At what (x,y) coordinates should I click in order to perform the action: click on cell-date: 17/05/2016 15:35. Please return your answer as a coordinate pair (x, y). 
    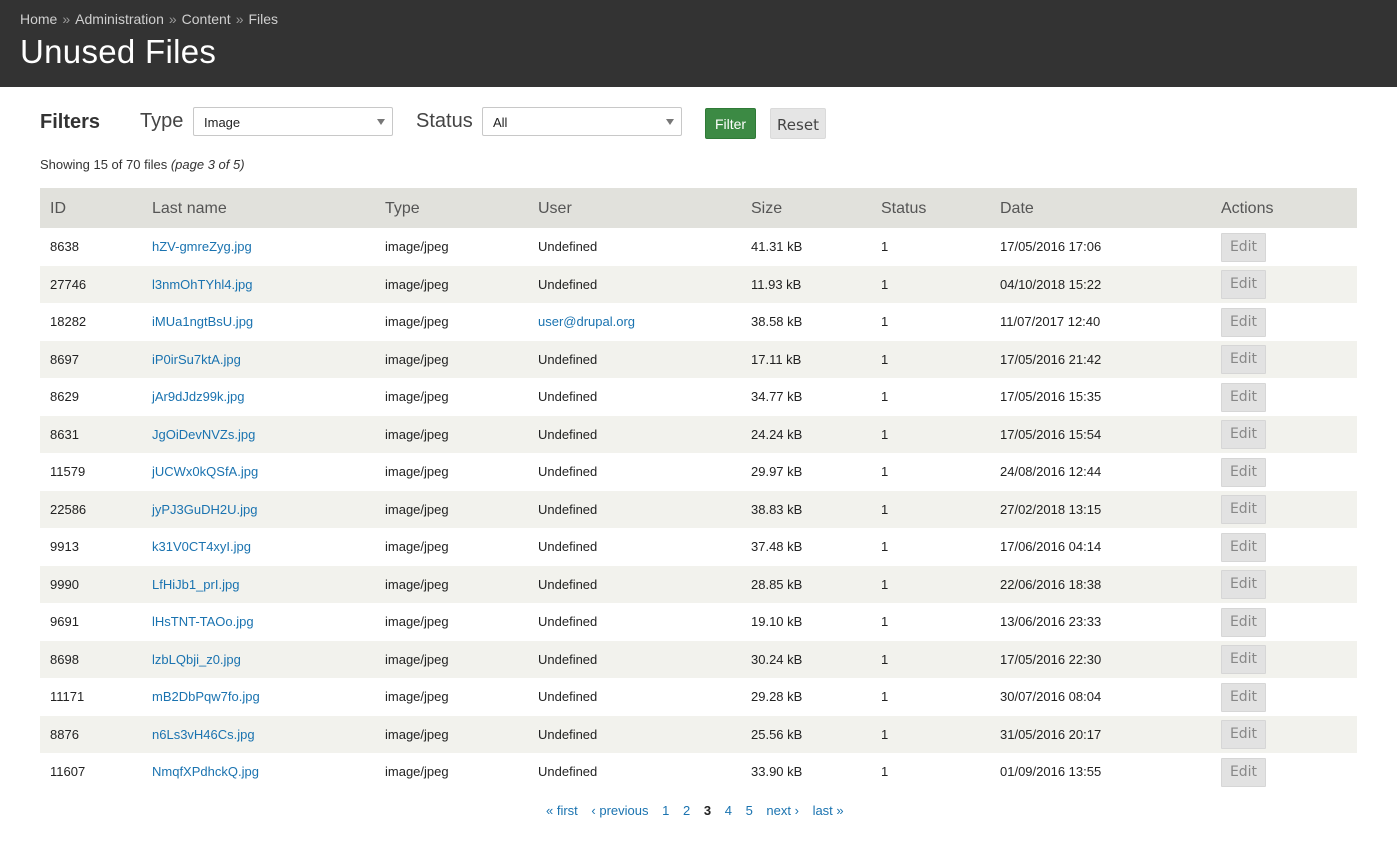
    Looking at the image, I should click on (1100, 397).